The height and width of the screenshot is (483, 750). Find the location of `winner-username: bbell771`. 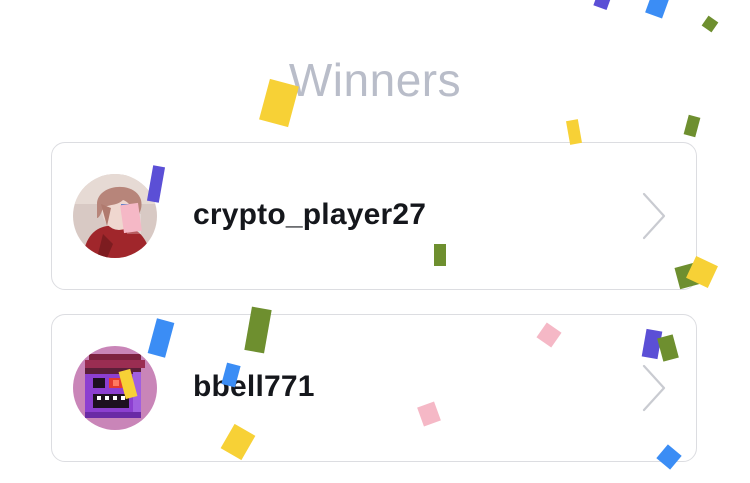

winner-username: bbell771 is located at coordinates (254, 386).